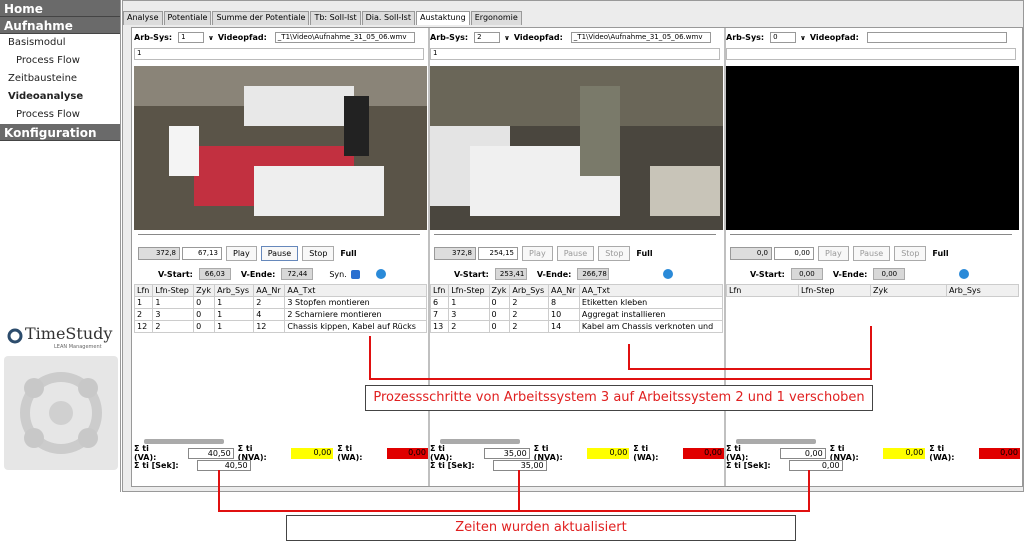 This screenshot has width=1024, height=546. Describe the element at coordinates (794, 253) in the screenshot. I see `current-time-field: 0,00` at that location.